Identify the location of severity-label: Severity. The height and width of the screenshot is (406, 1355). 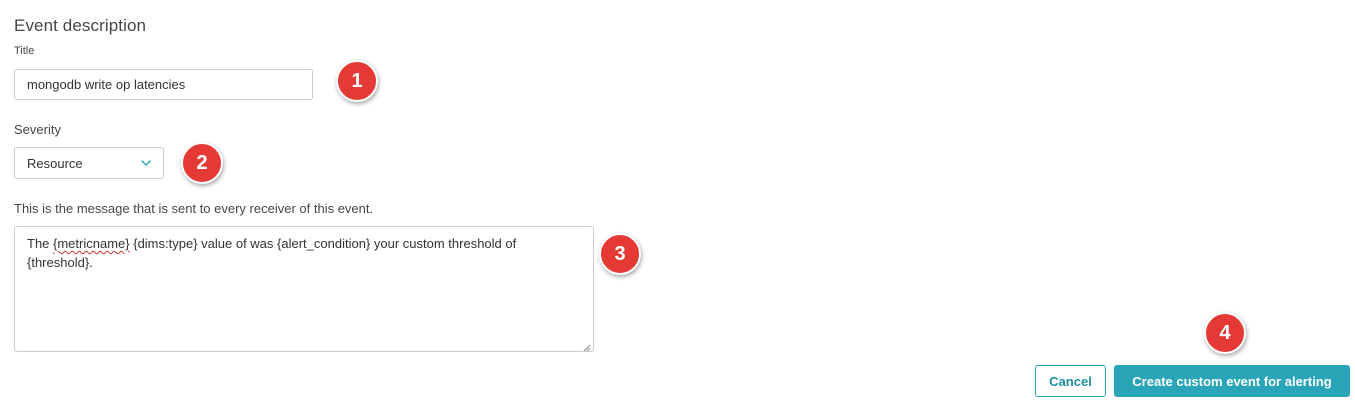
(37, 129).